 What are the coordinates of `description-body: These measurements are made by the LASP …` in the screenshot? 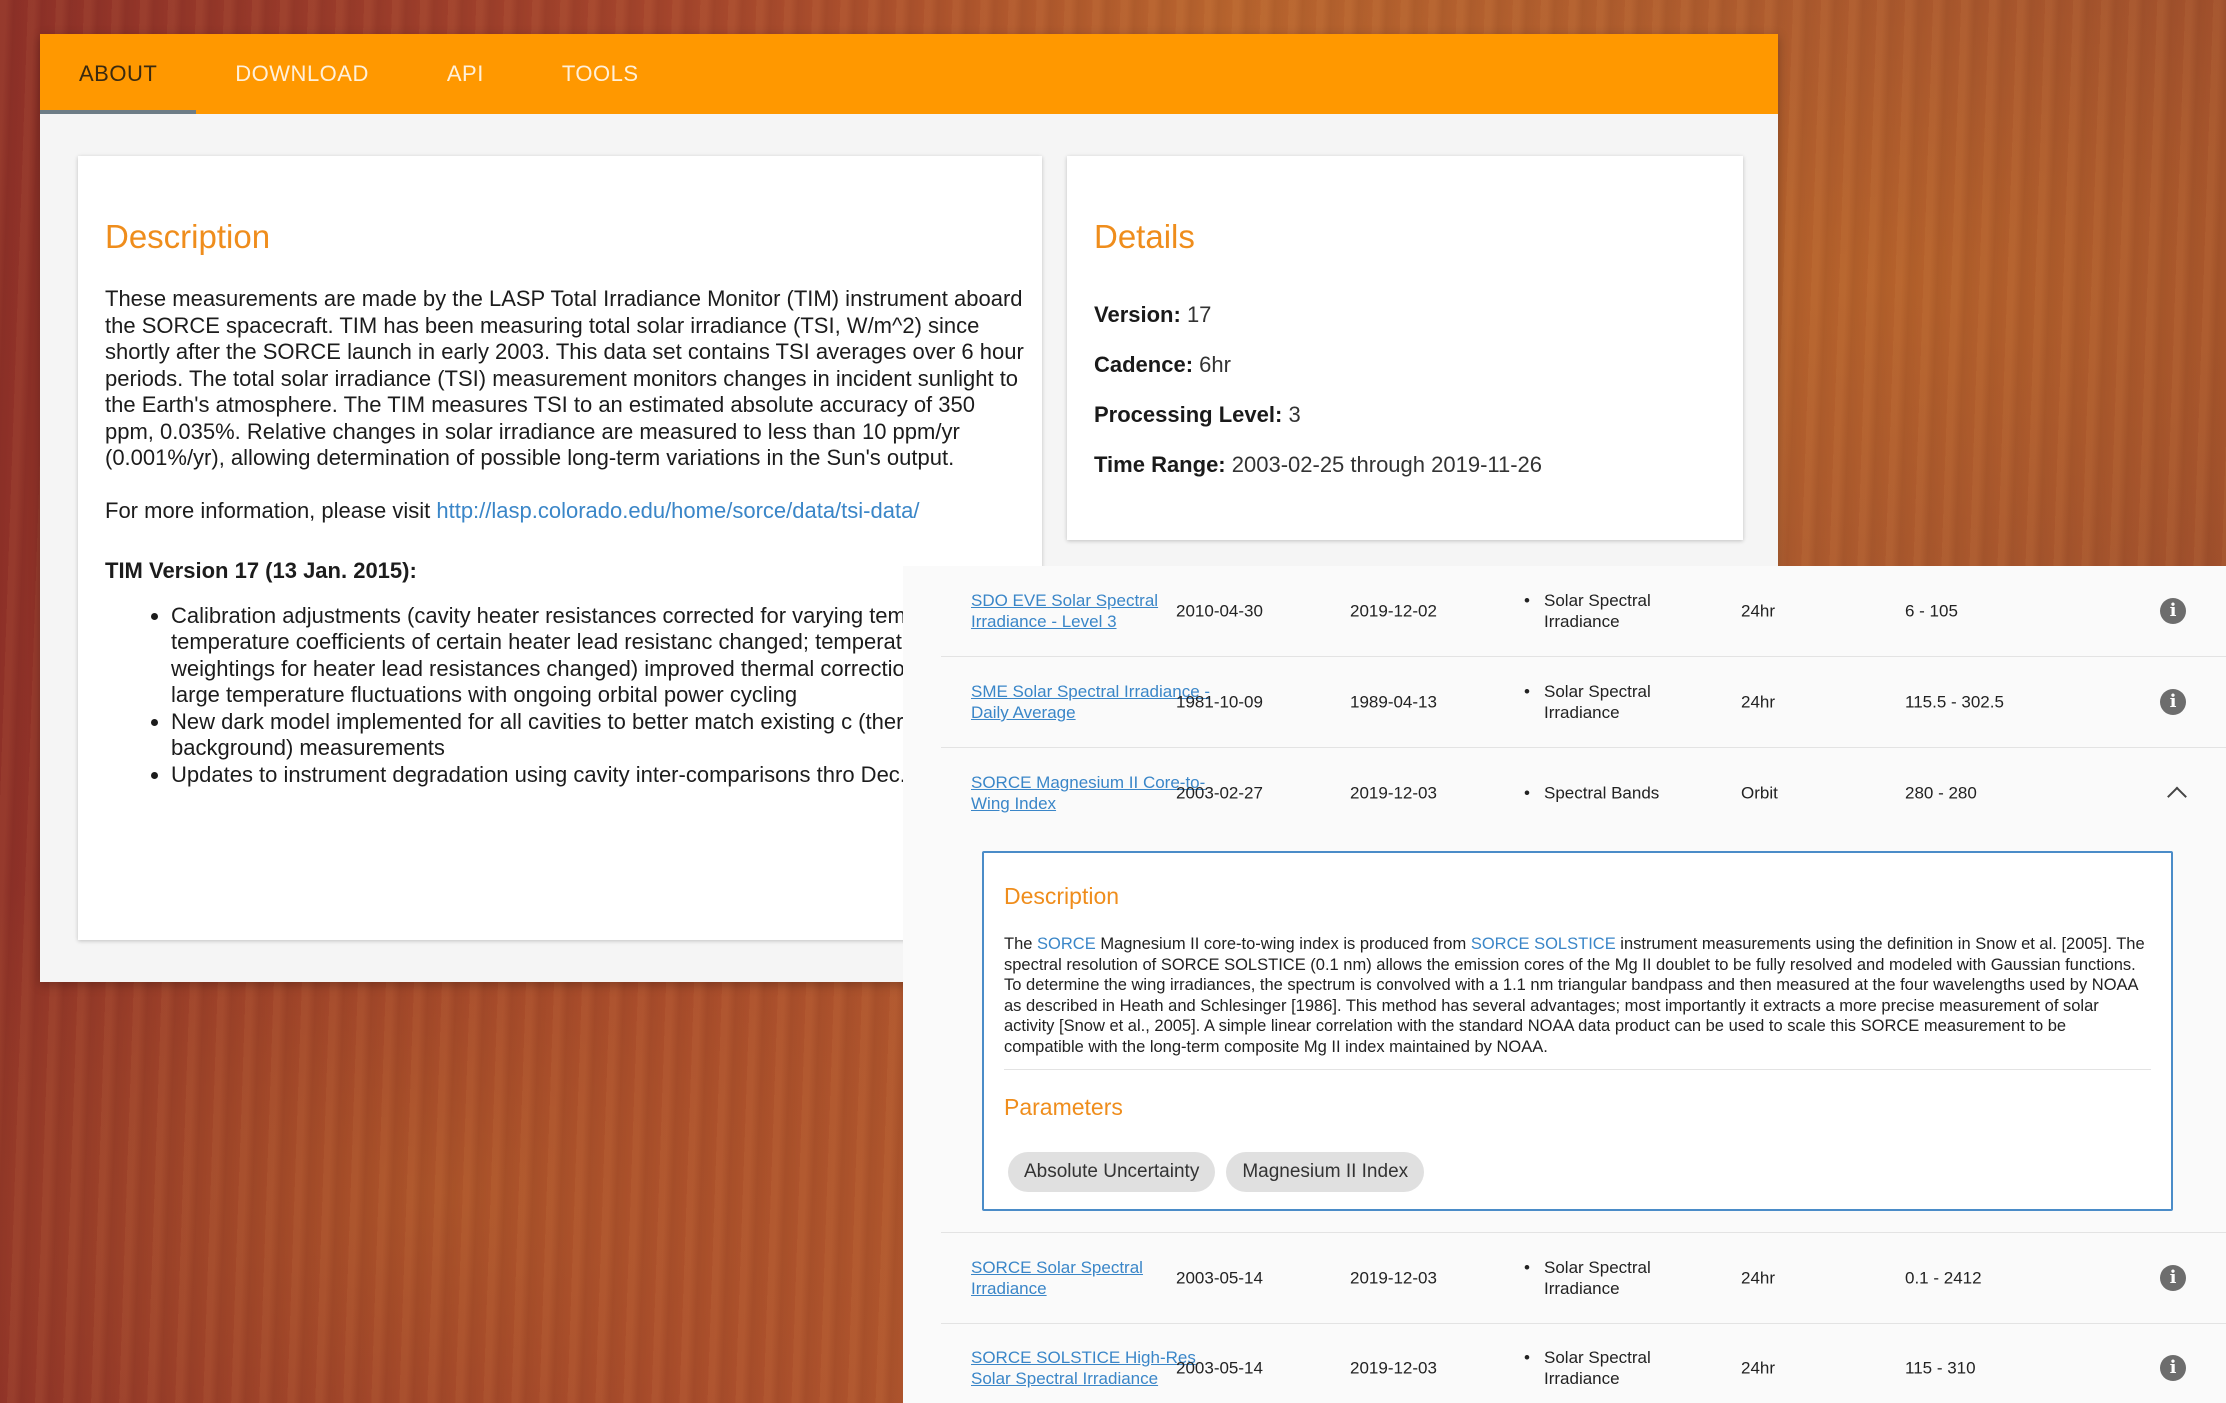 It's located at (565, 537).